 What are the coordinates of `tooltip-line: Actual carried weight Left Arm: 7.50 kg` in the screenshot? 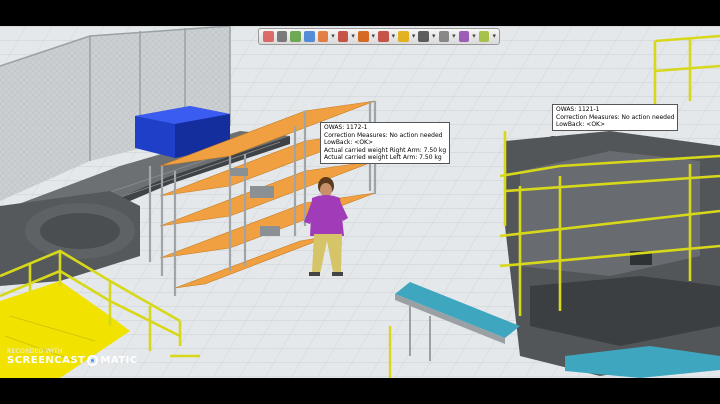 It's located at (383, 158).